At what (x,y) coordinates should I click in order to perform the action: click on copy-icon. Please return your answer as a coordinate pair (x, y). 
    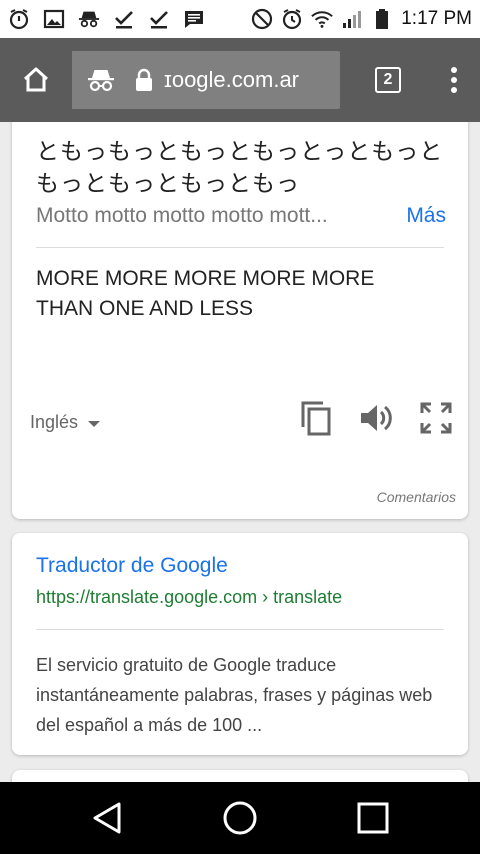
    Looking at the image, I should click on (316, 418).